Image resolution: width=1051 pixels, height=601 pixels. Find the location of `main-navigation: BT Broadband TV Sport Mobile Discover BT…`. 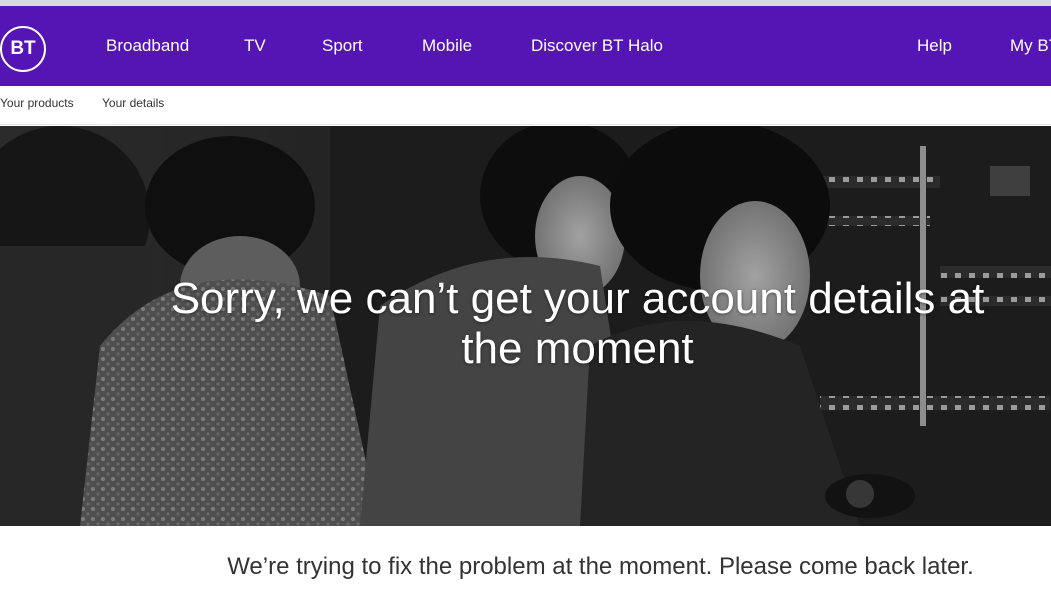

main-navigation: BT Broadband TV Sport Mobile Discover BT… is located at coordinates (525, 46).